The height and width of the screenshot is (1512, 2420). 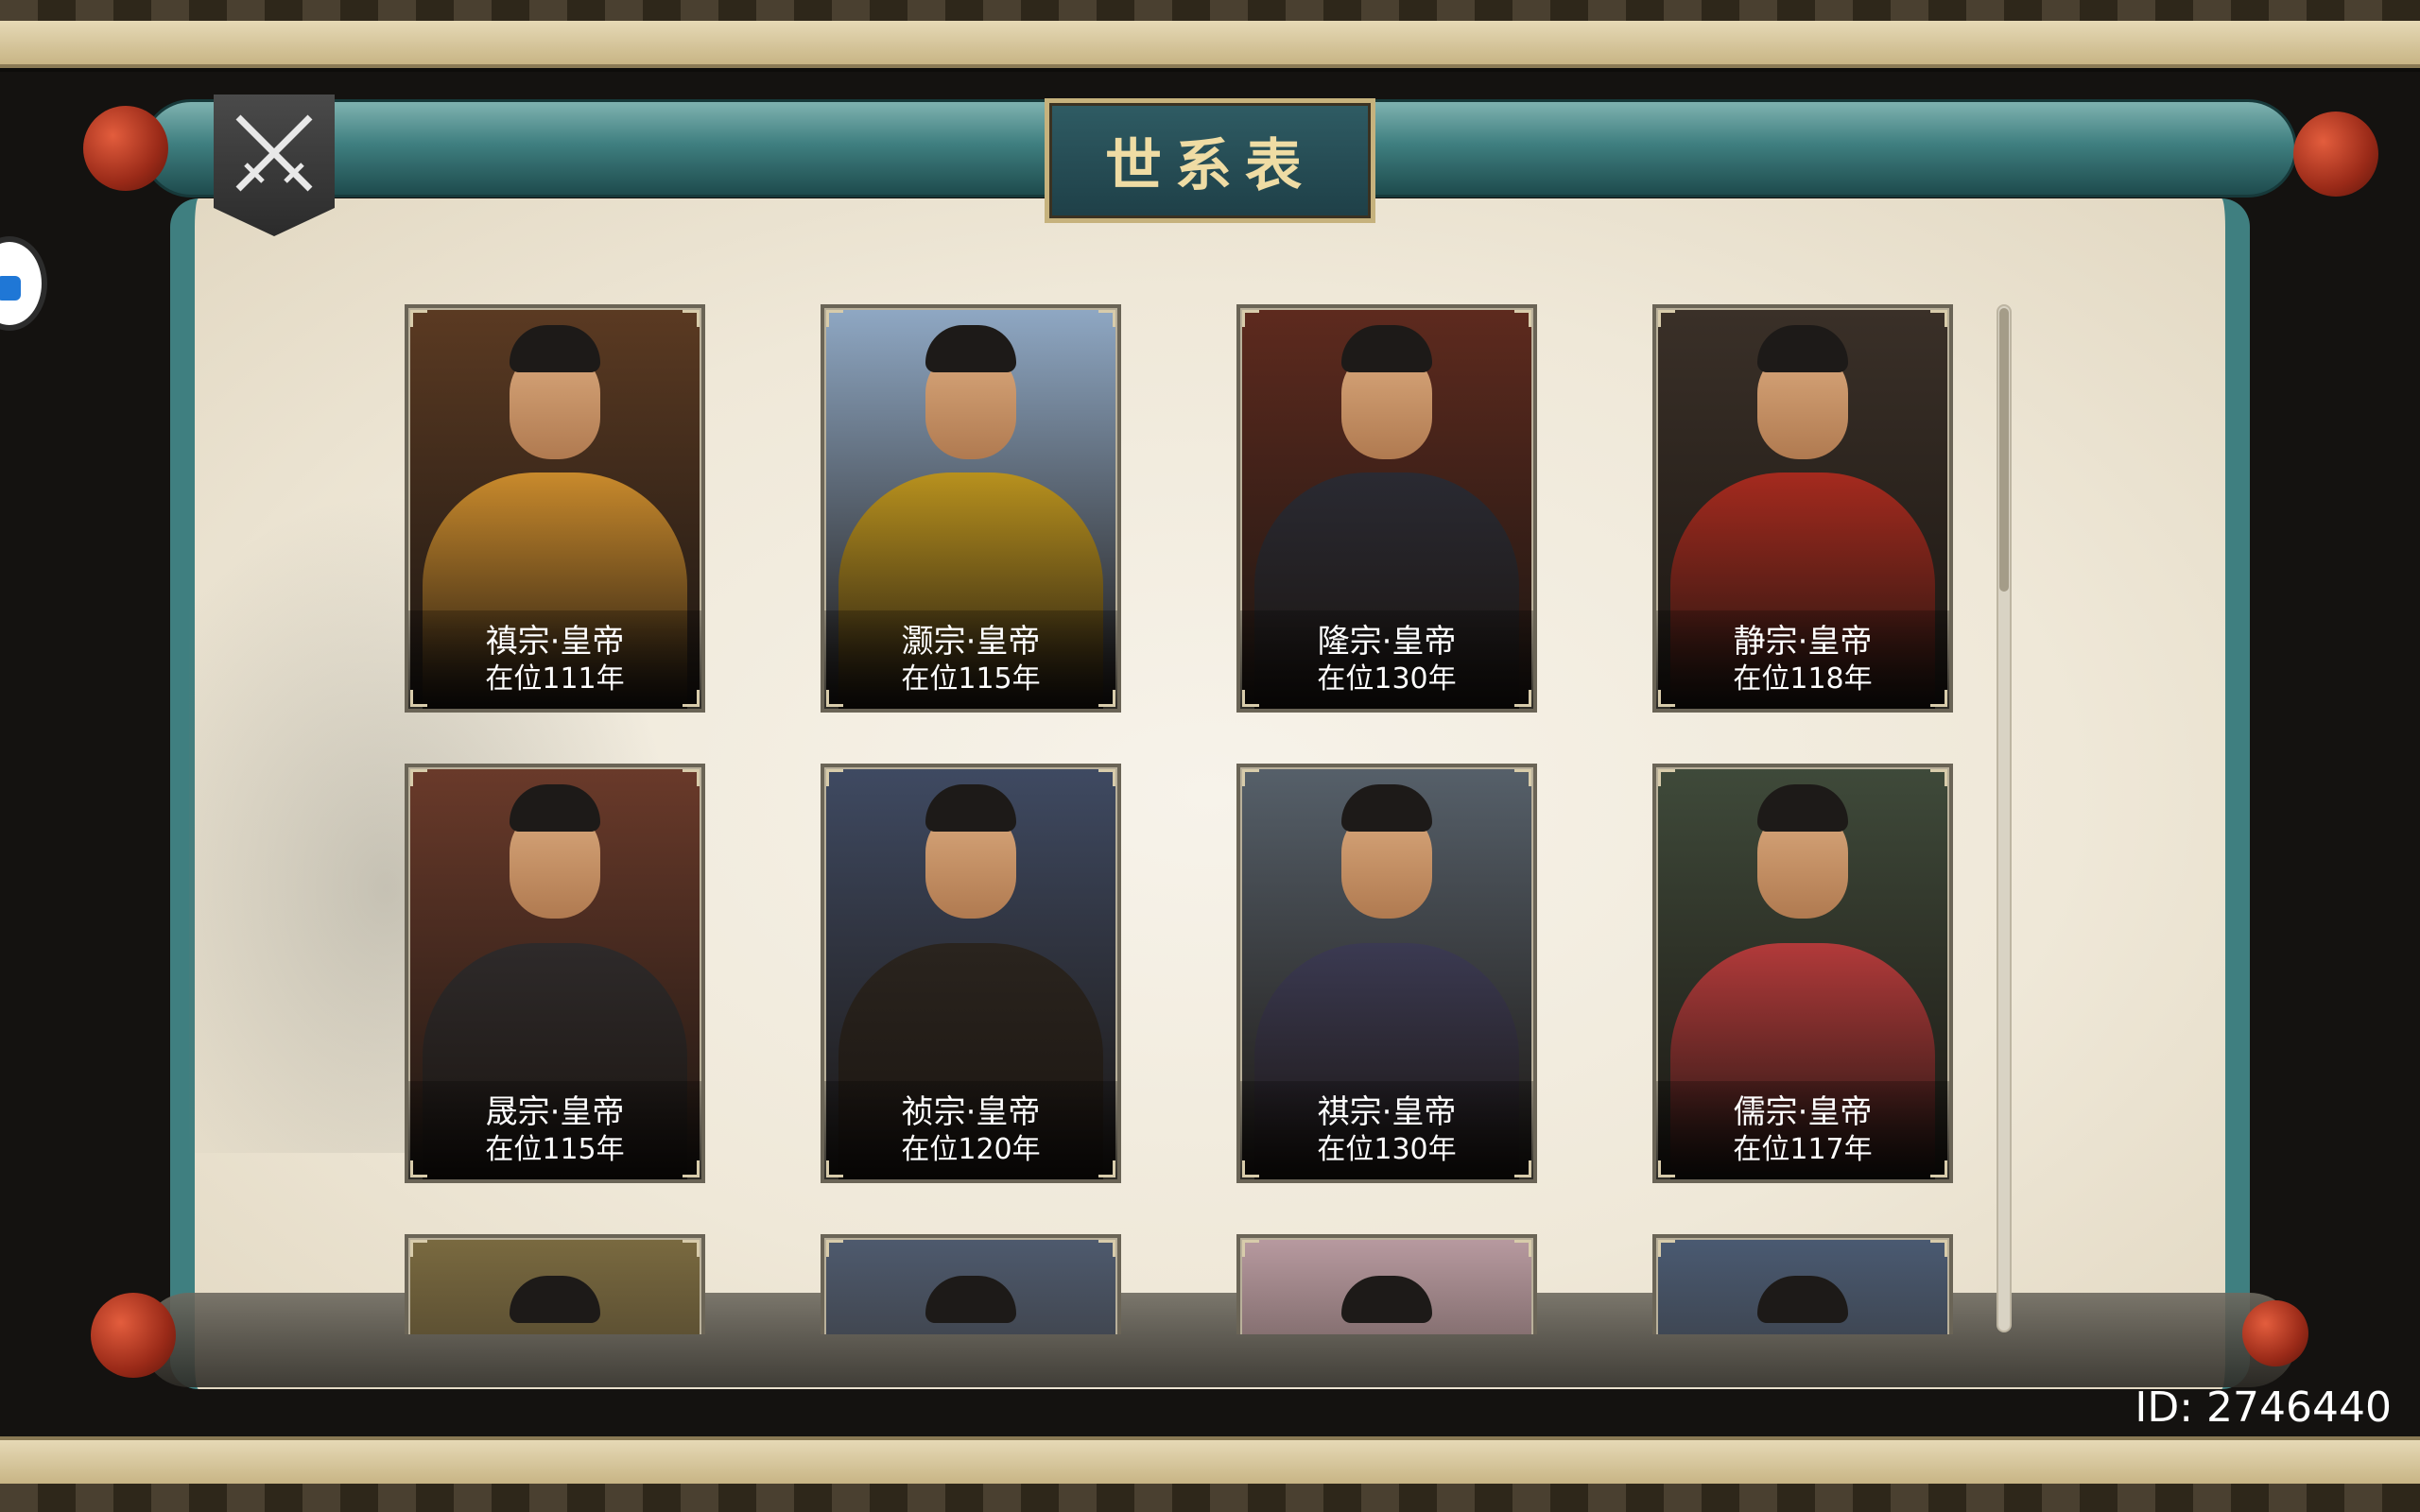 I want to click on ruler-caption: 静宗·皇帝 在位118年, so click(x=1802, y=659).